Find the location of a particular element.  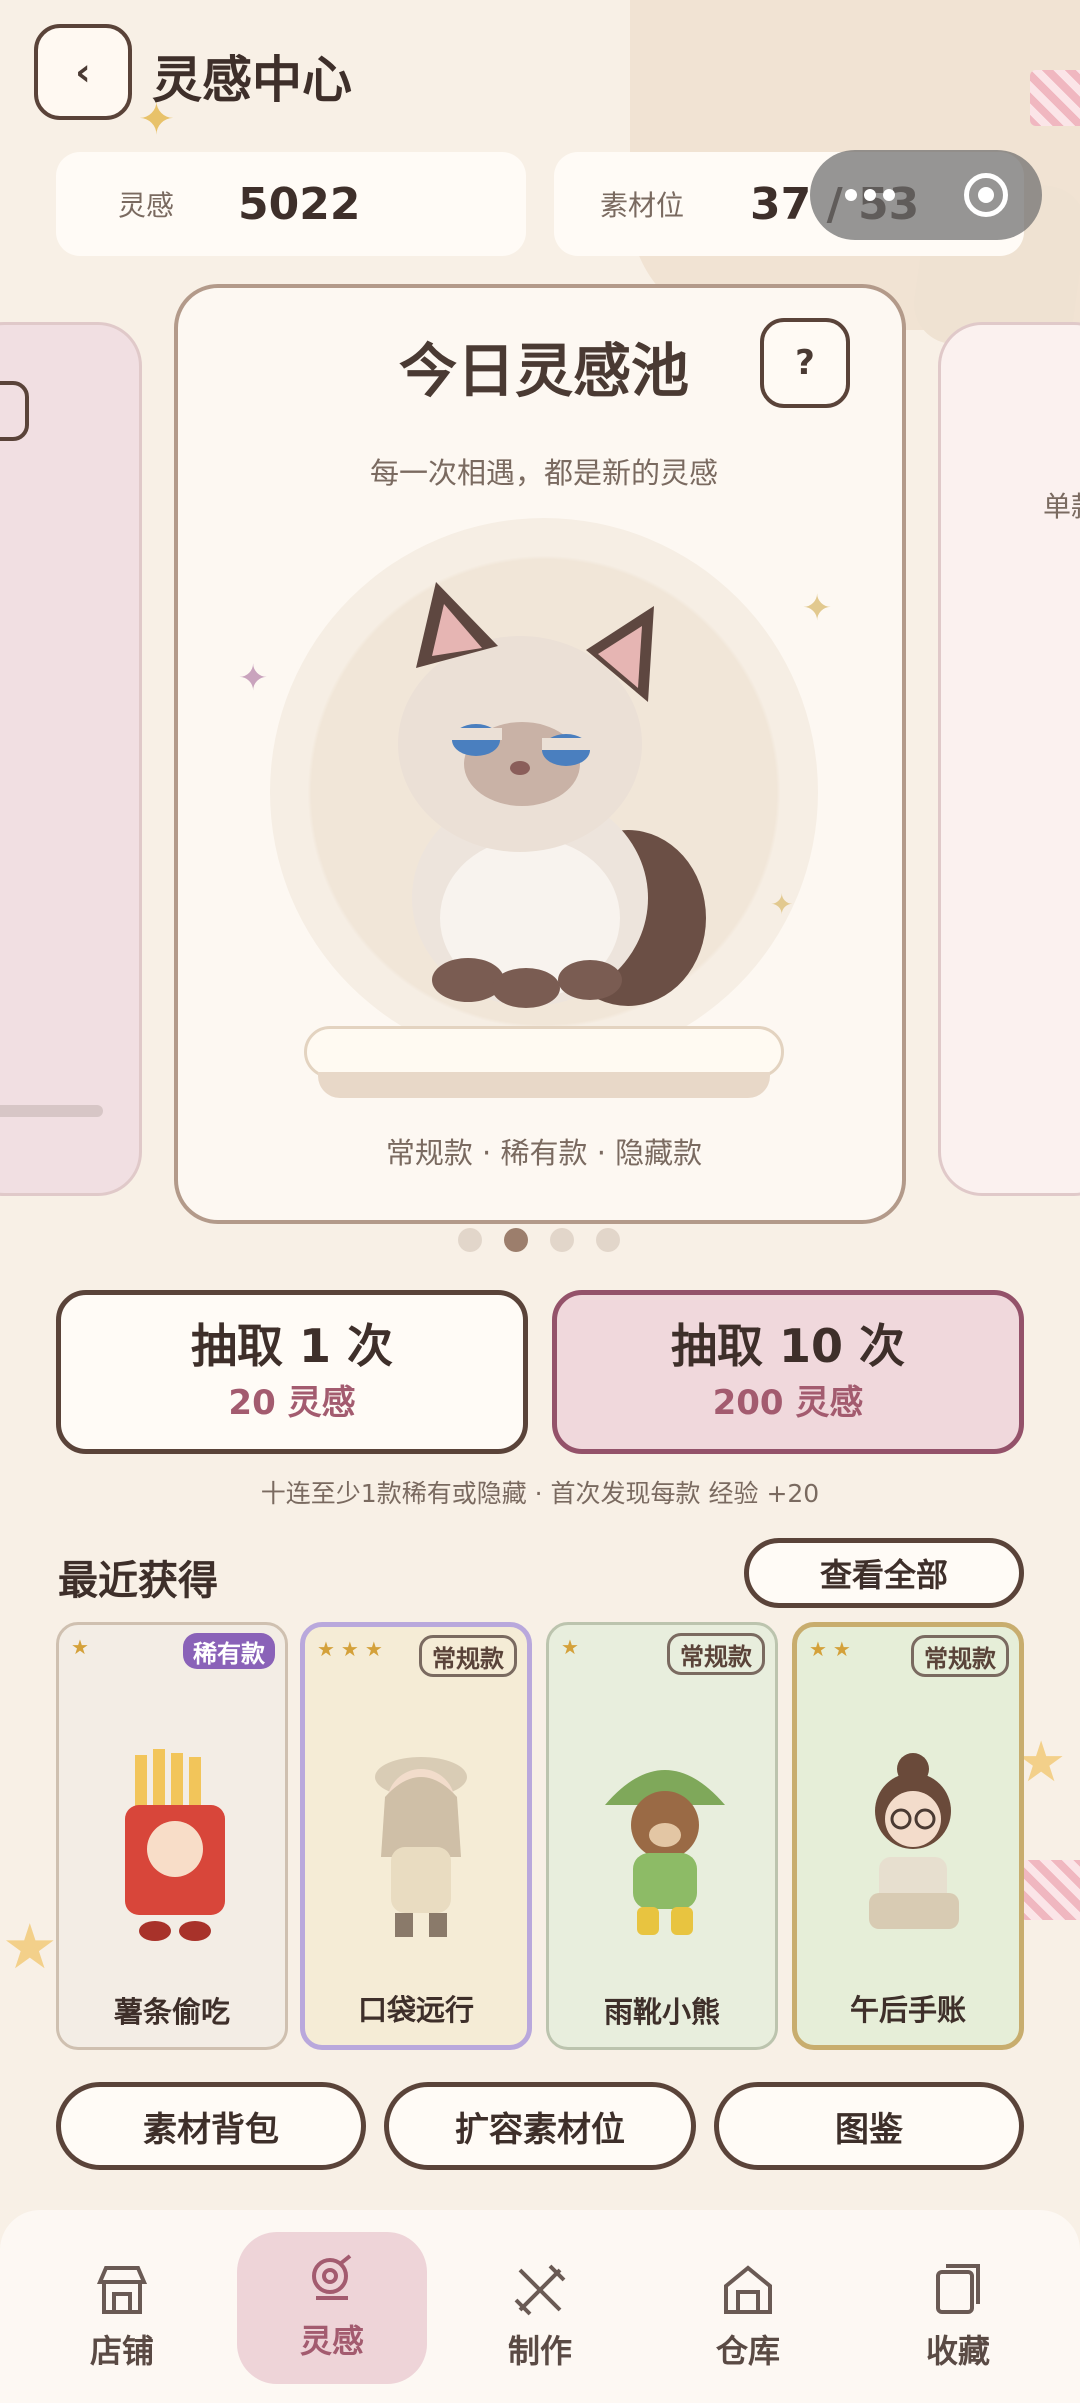

traveler-girl-figure-illustration is located at coordinates (421, 1847).